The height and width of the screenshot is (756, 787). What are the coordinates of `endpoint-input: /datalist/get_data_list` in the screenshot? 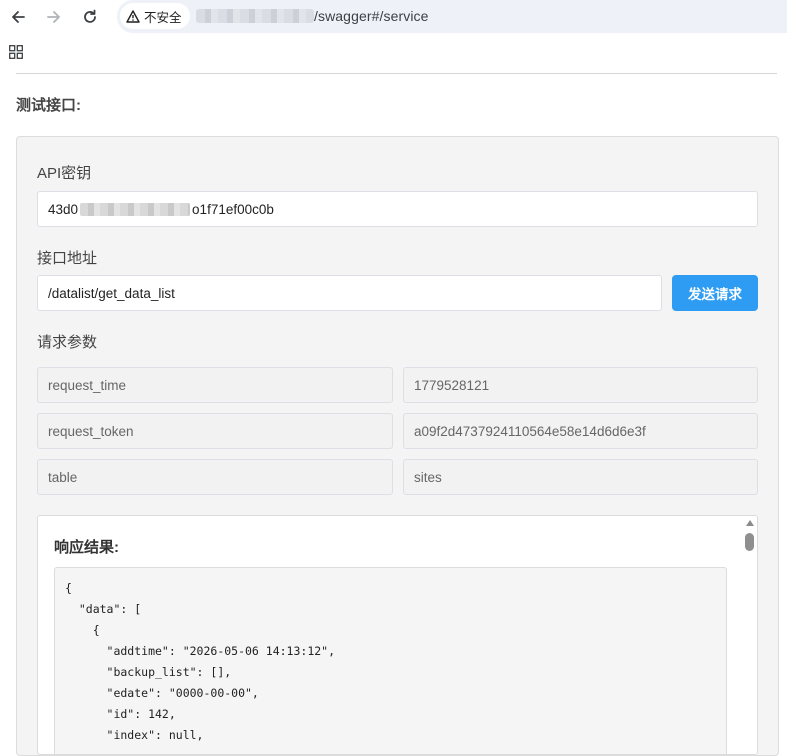 It's located at (349, 293).